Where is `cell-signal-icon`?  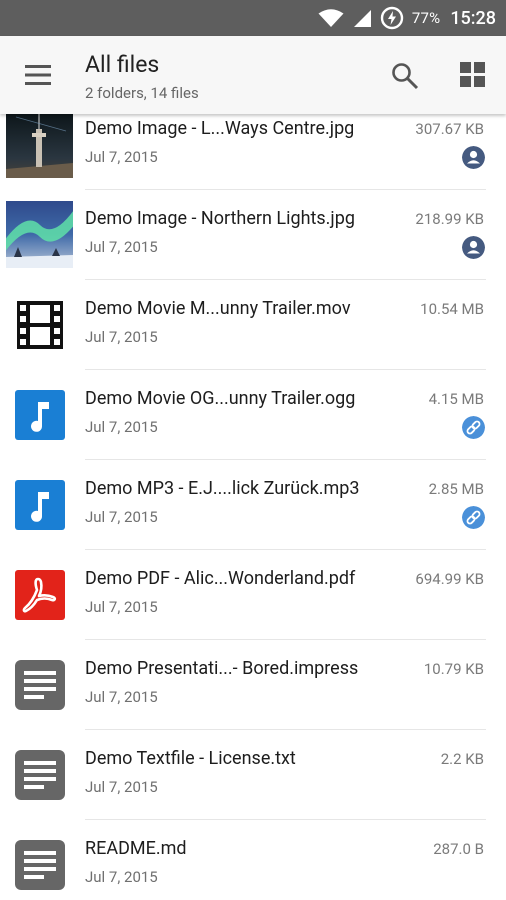 cell-signal-icon is located at coordinates (362, 18).